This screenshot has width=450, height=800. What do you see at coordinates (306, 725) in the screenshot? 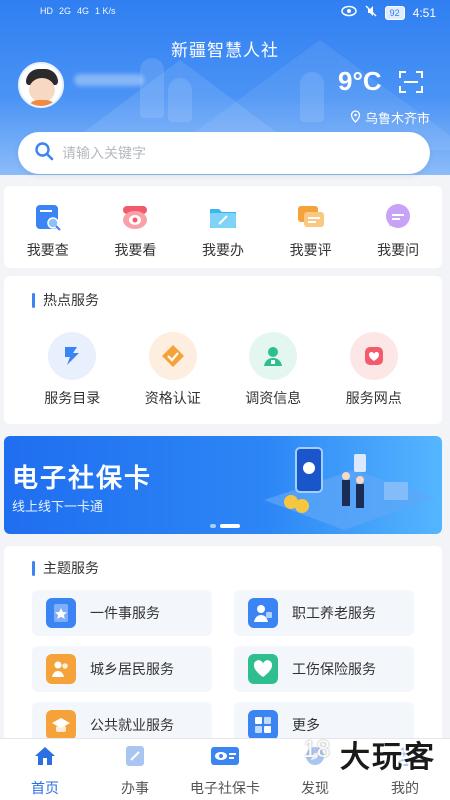
I see `theme-service-label: 更多` at bounding box center [306, 725].